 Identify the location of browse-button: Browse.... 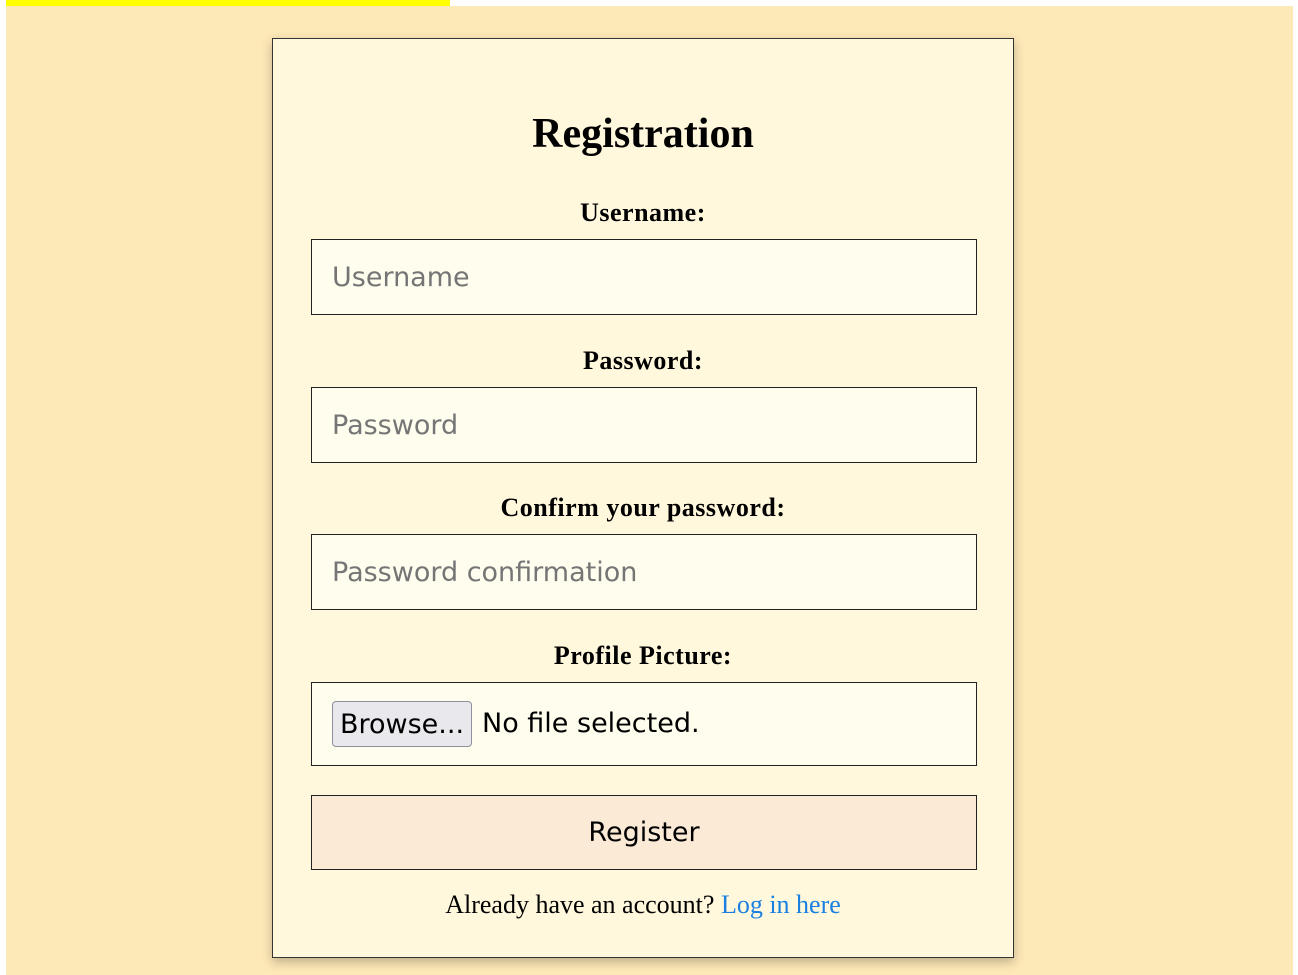
(402, 724).